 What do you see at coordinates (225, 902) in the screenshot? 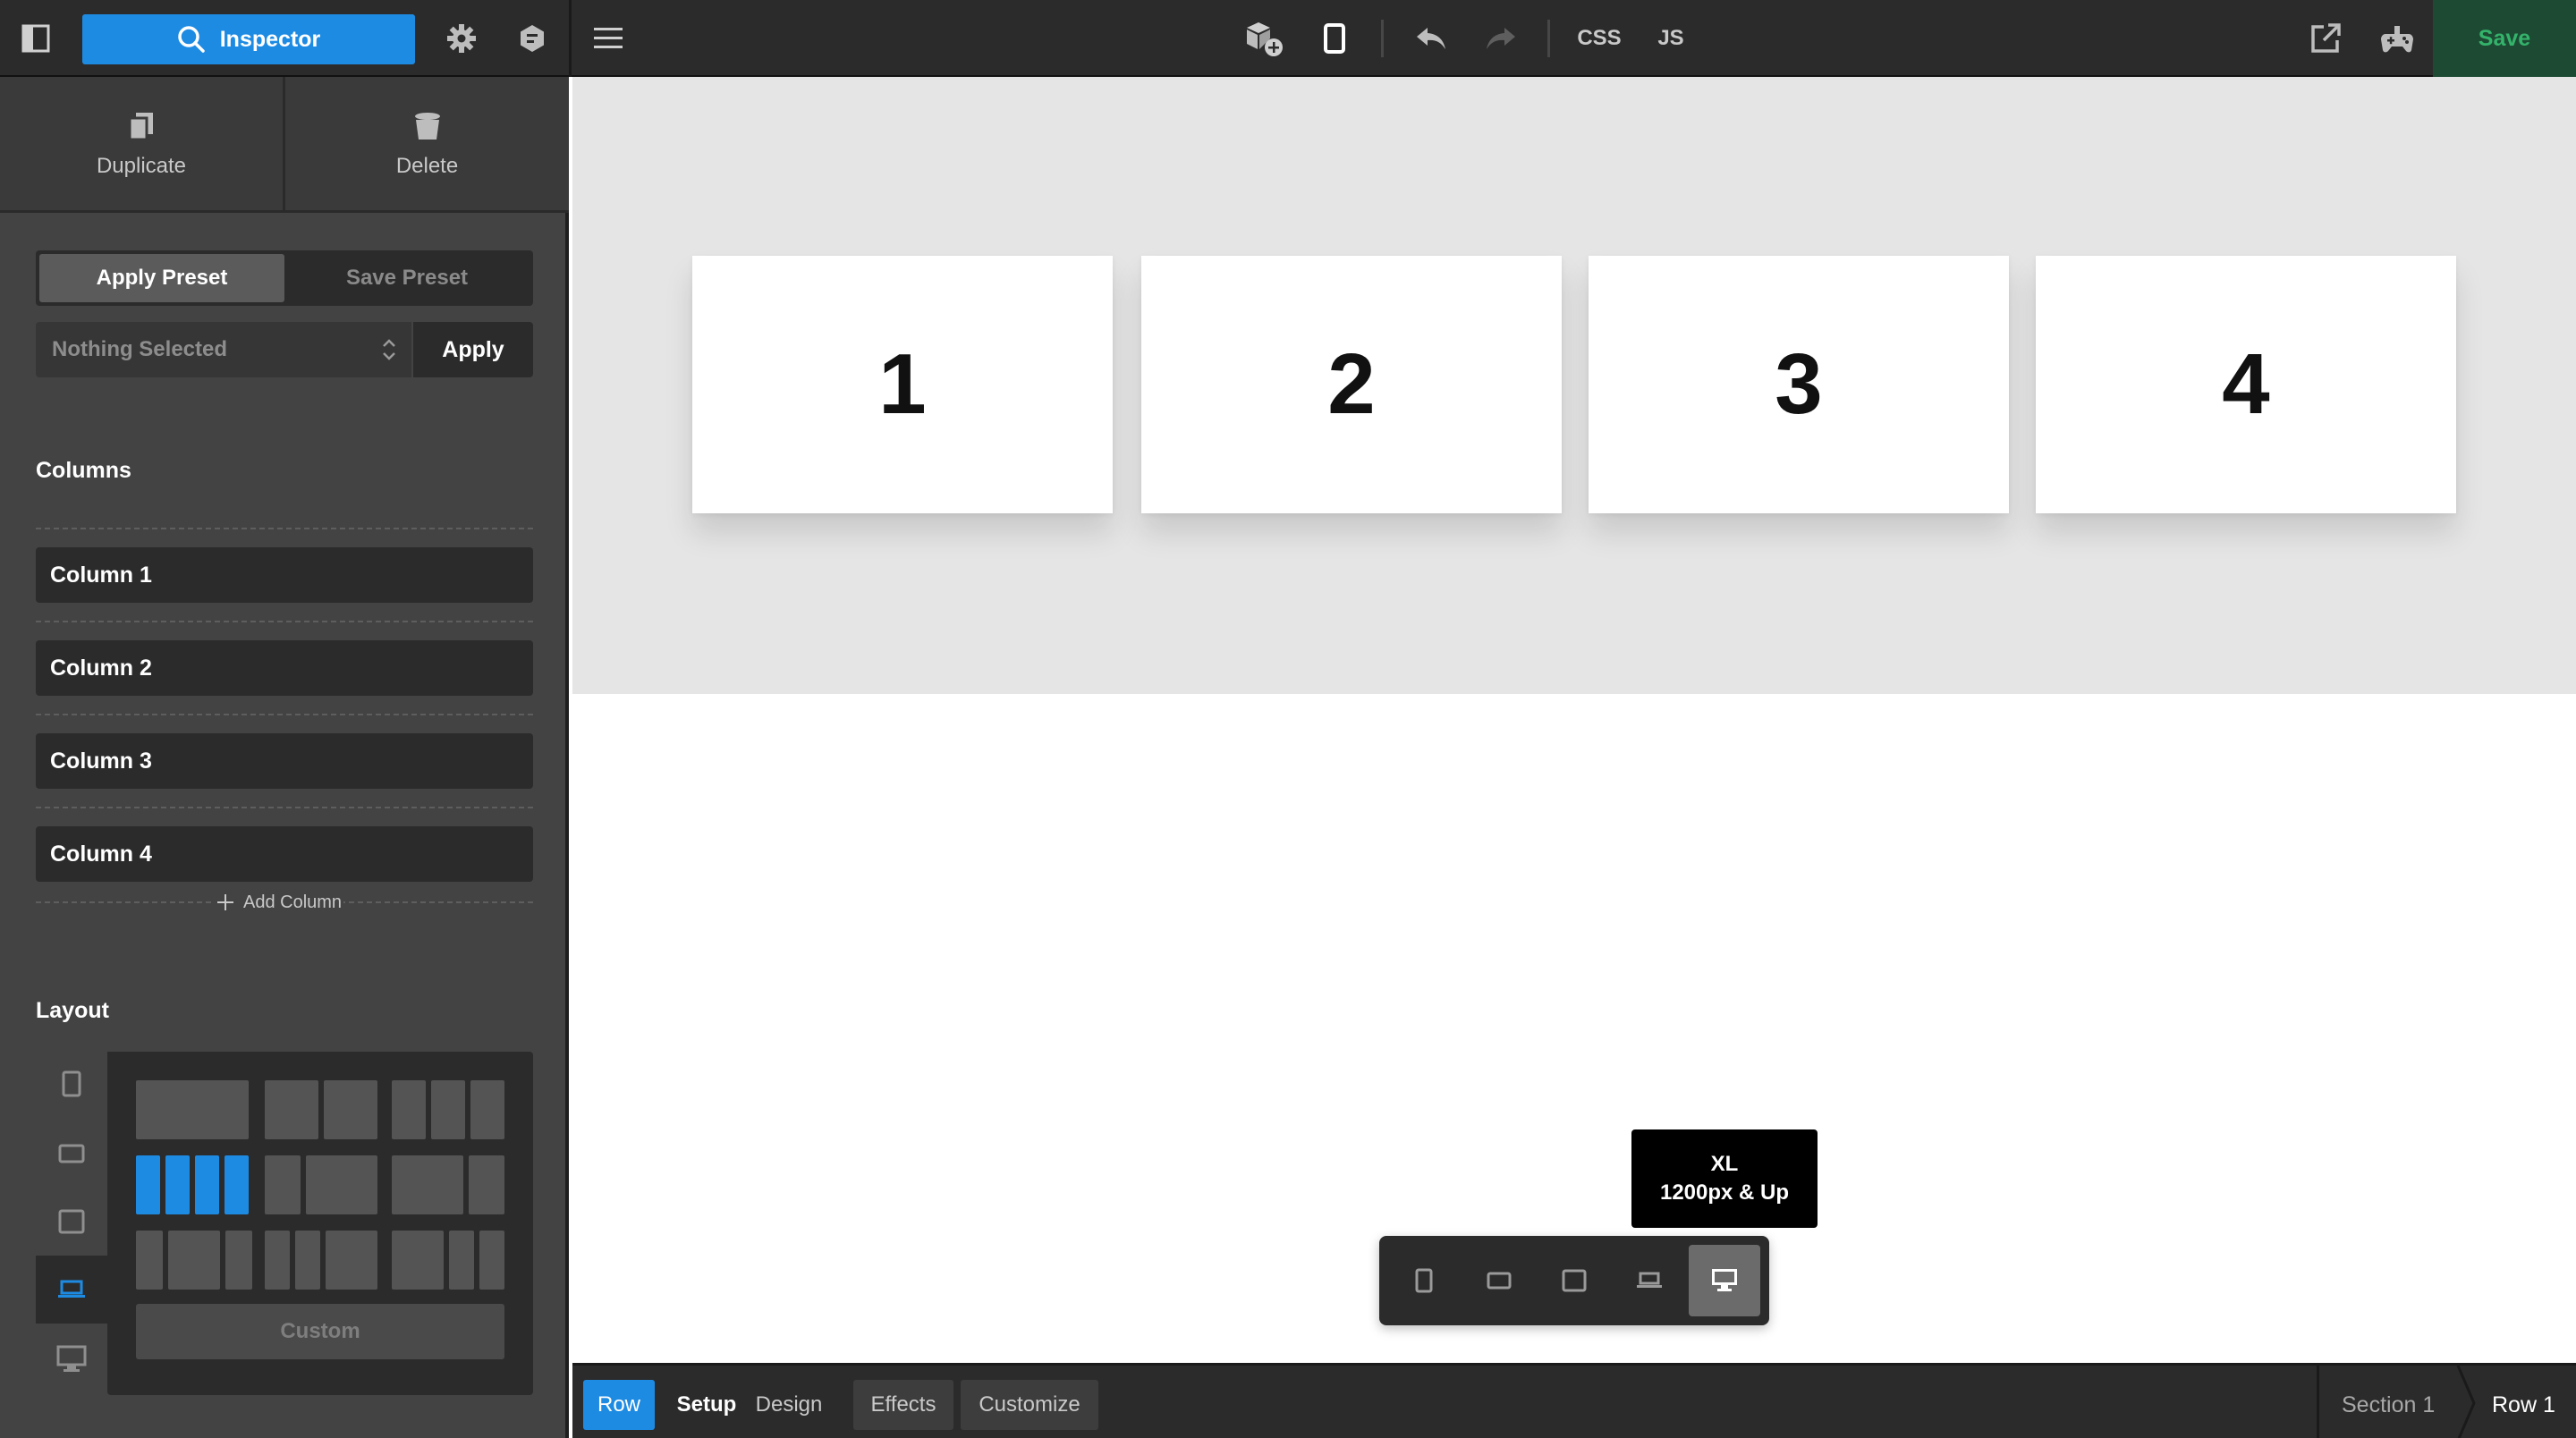
I see `plus-icon` at bounding box center [225, 902].